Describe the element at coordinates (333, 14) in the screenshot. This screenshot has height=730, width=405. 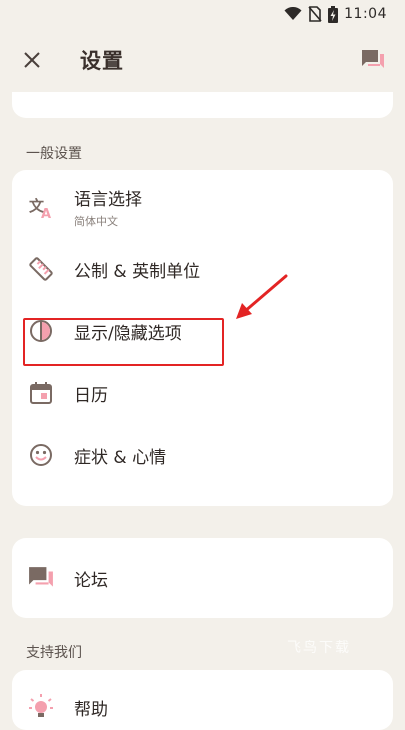
I see `battery-charging-icon` at that location.